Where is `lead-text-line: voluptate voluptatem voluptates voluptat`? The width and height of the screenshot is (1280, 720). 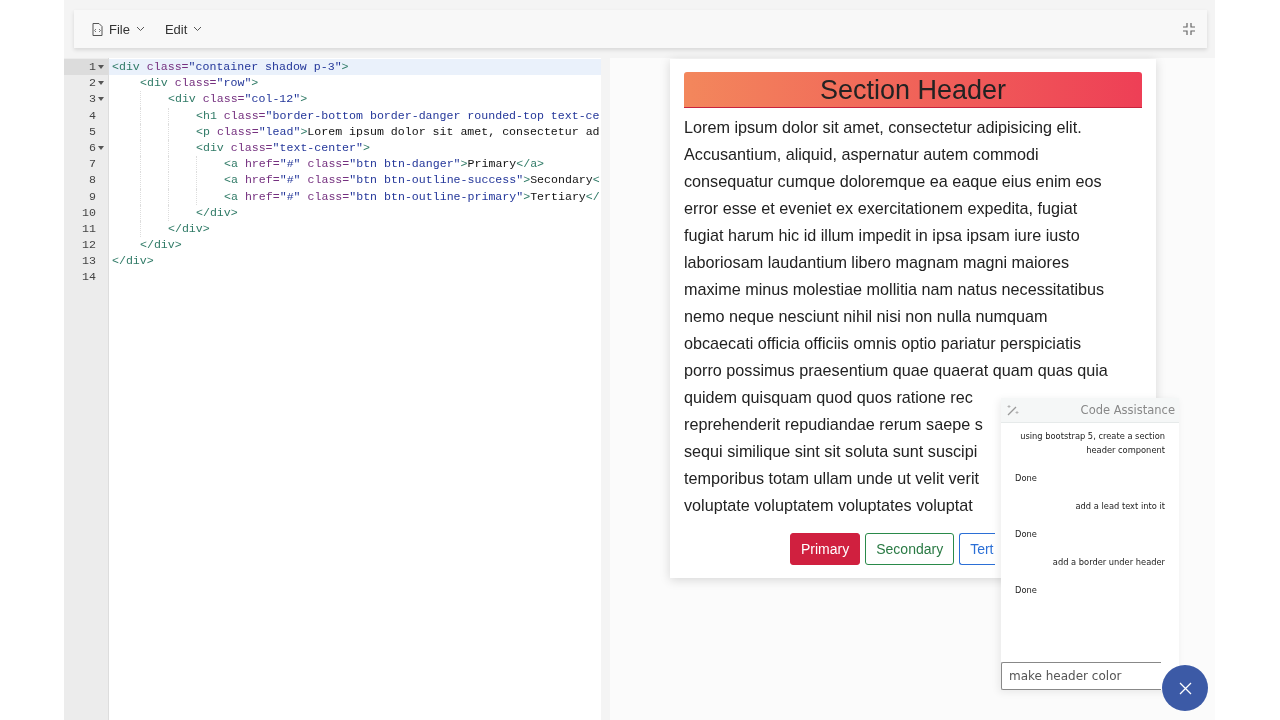 lead-text-line: voluptate voluptatem voluptates voluptat is located at coordinates (828, 505).